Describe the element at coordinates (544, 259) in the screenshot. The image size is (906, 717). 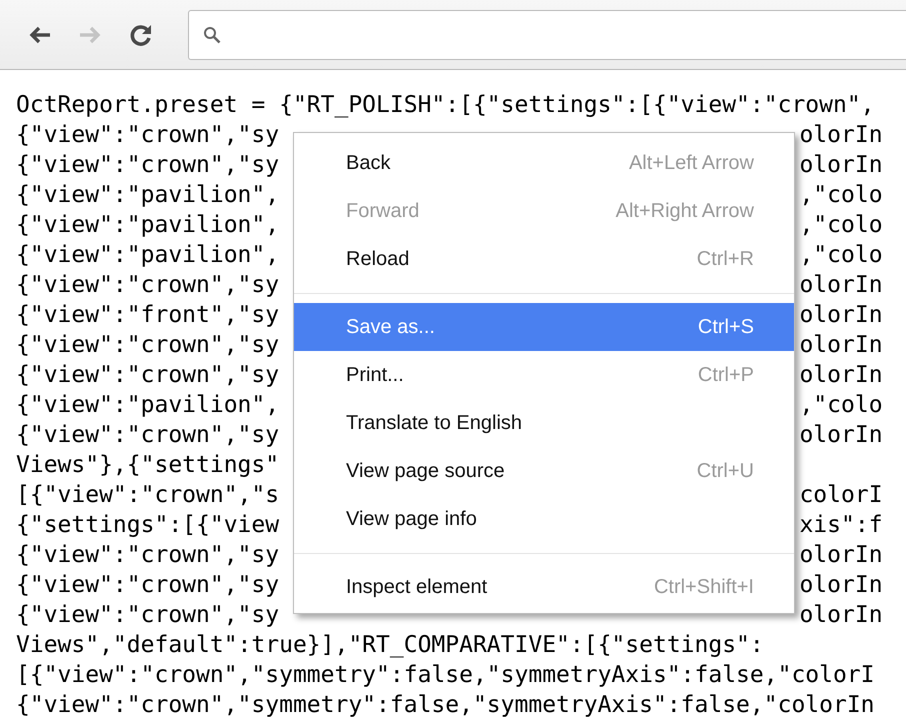
I see `menu-item: Reload Ctrl+R` at that location.